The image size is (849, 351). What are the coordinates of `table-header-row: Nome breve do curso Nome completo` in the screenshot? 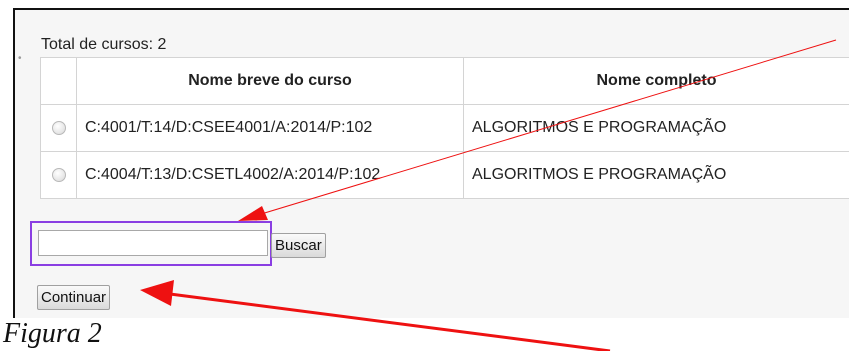 It's located at (444, 81).